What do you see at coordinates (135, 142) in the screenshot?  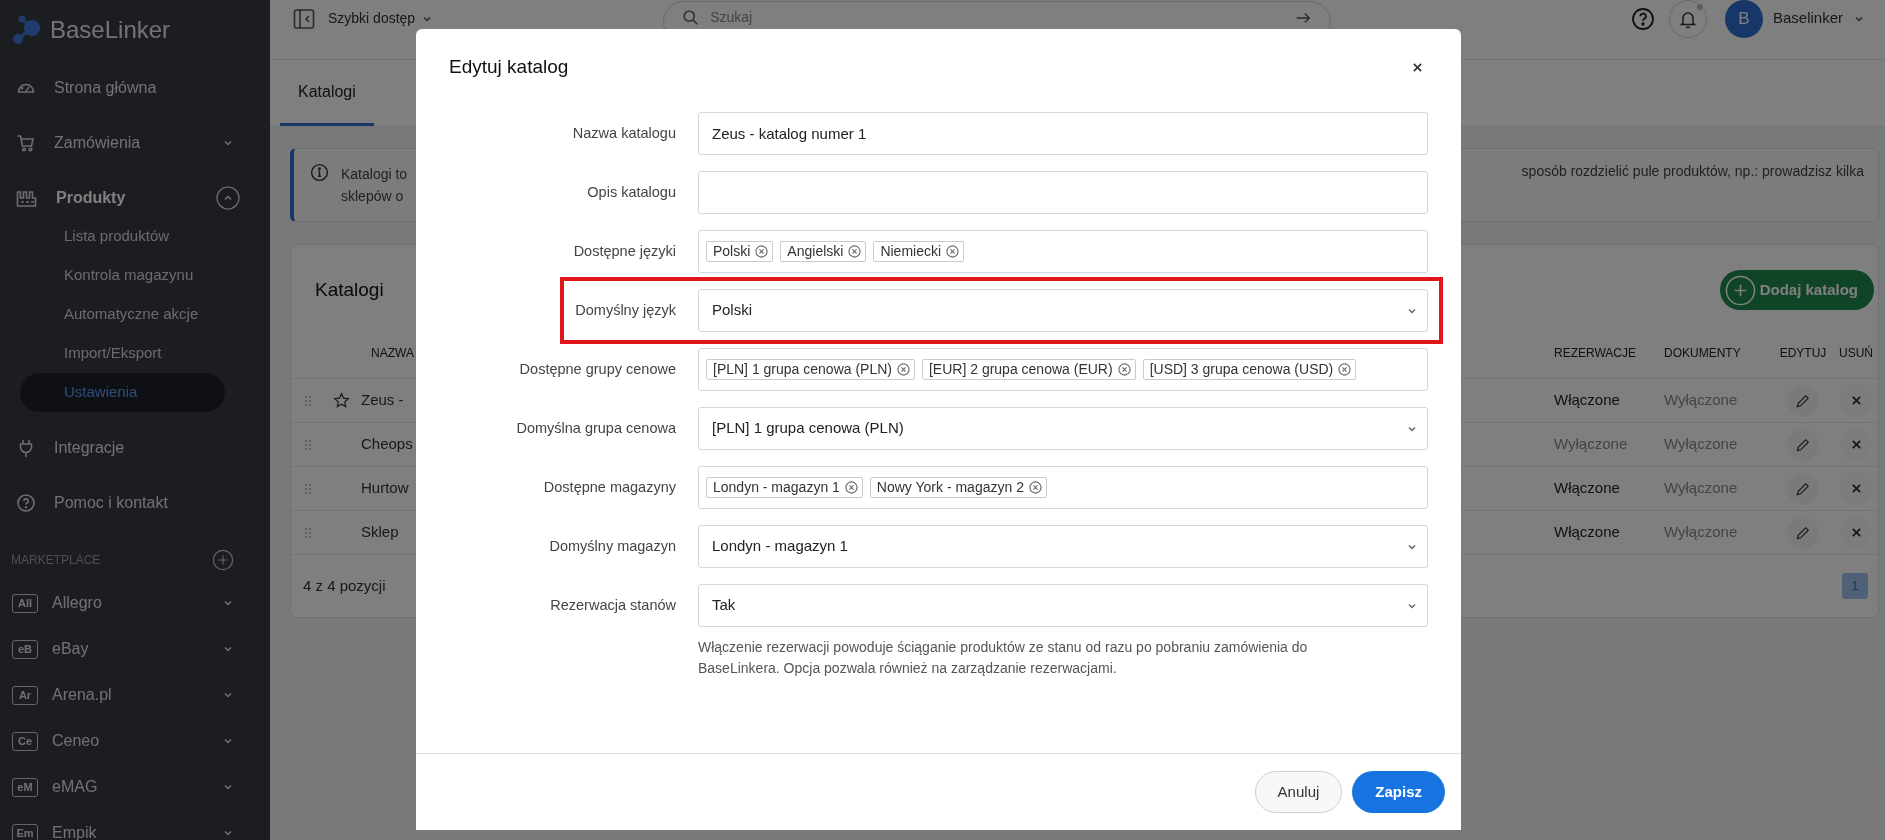 I see `sidebar-item: Zamówienia` at bounding box center [135, 142].